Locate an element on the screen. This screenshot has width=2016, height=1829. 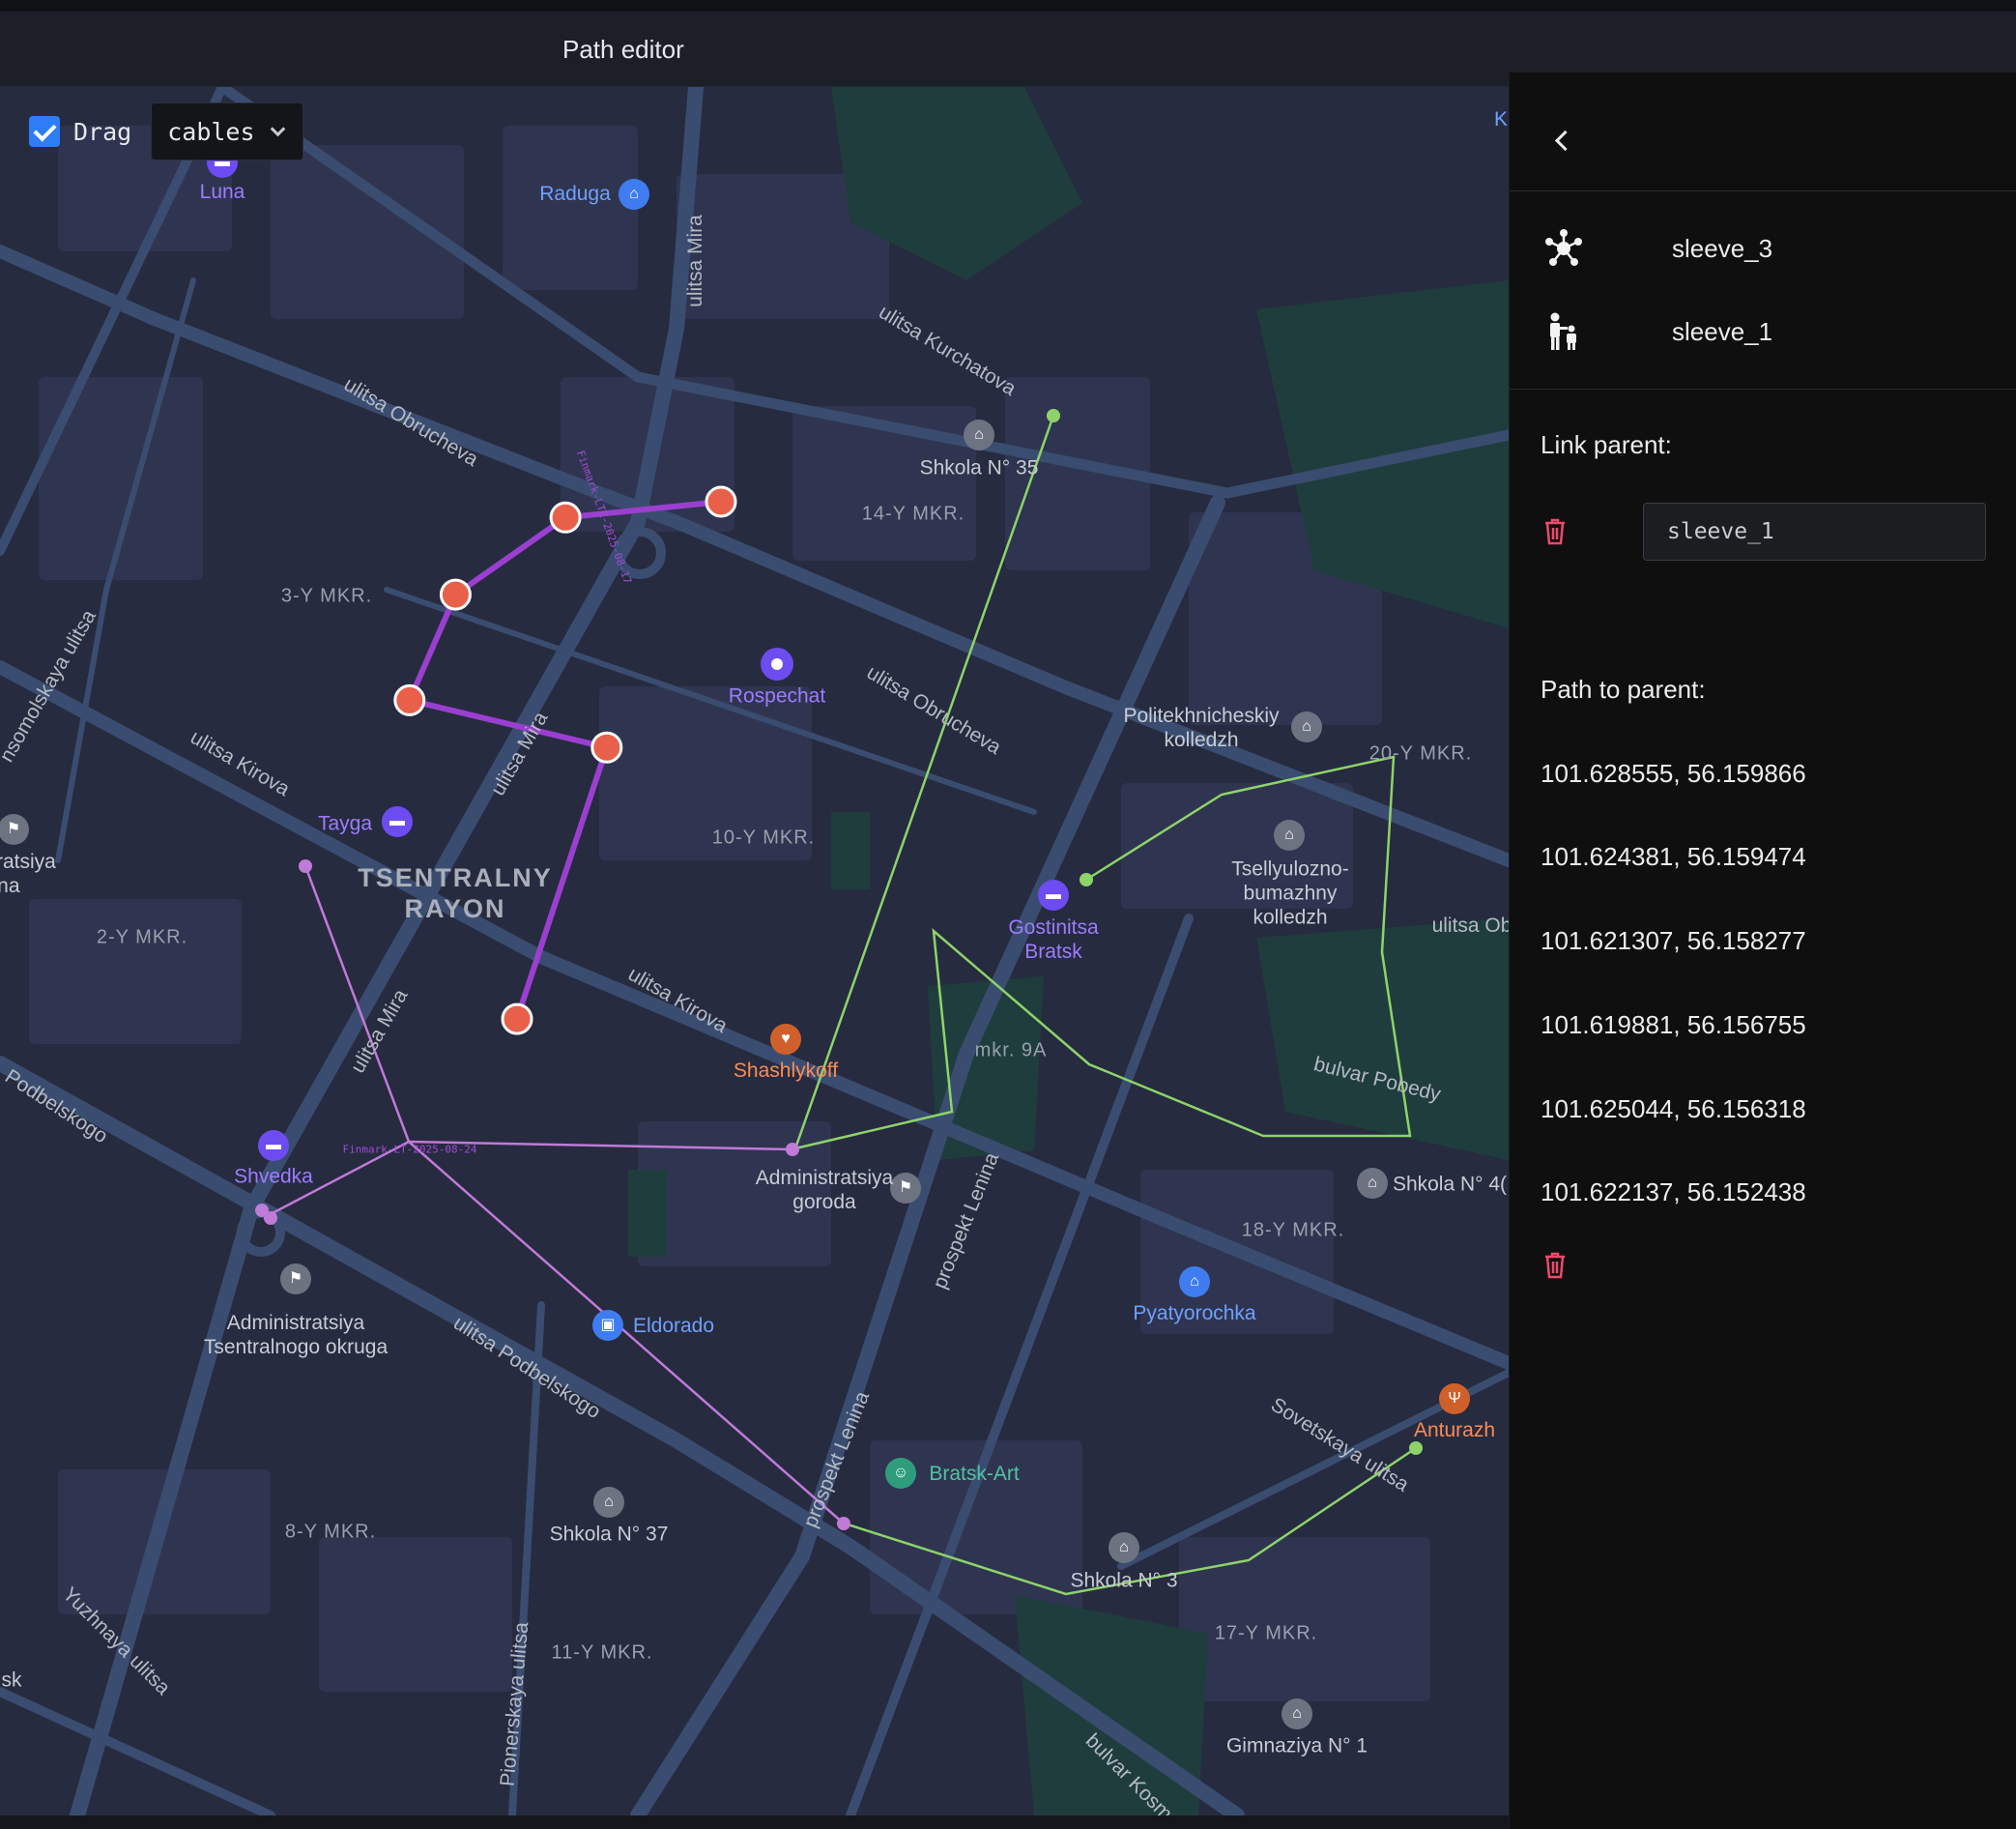
poi-label: Shashlykoff is located at coordinates (786, 1071).